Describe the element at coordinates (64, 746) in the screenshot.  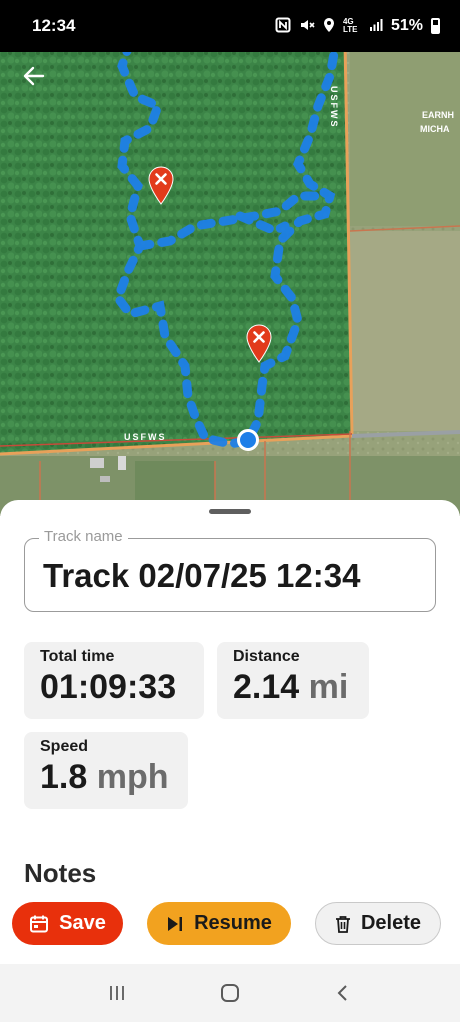
I see `speed-label: Speed` at that location.